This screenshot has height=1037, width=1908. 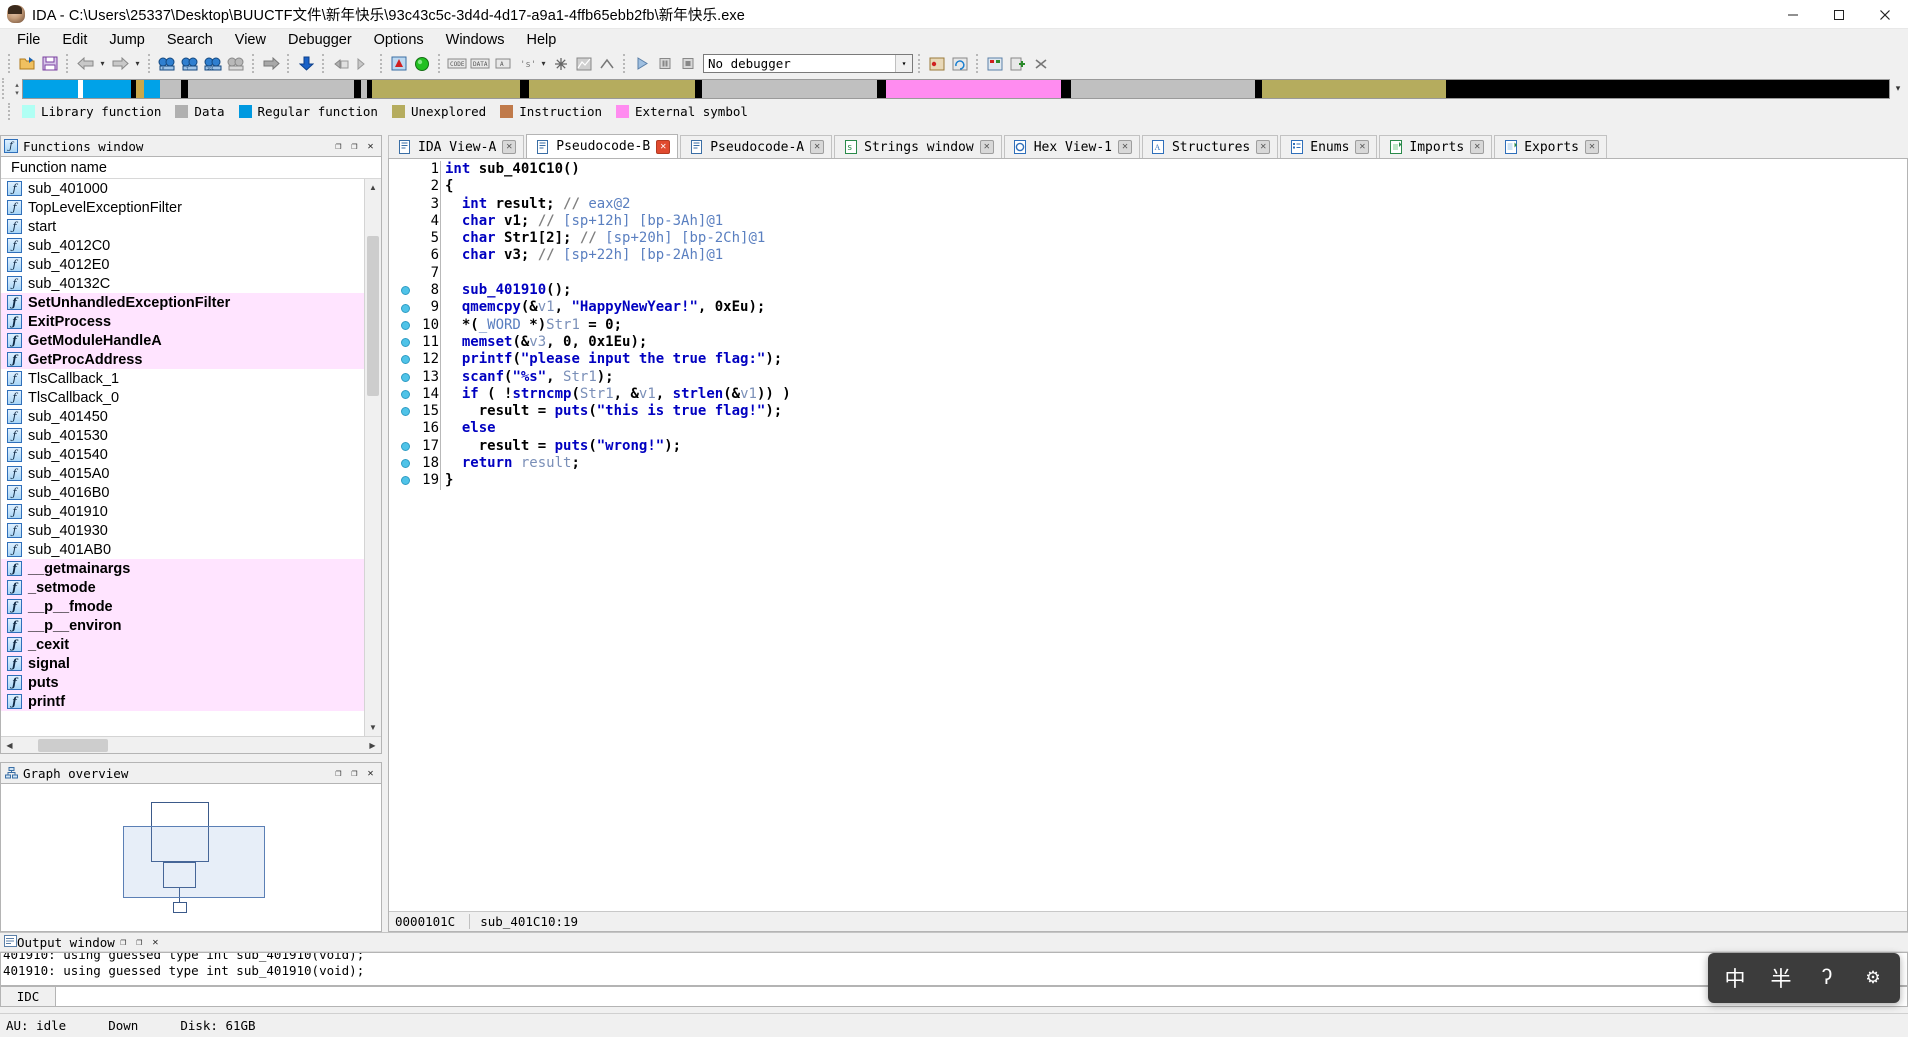 I want to click on search-text-icon: T, so click(x=190, y=63).